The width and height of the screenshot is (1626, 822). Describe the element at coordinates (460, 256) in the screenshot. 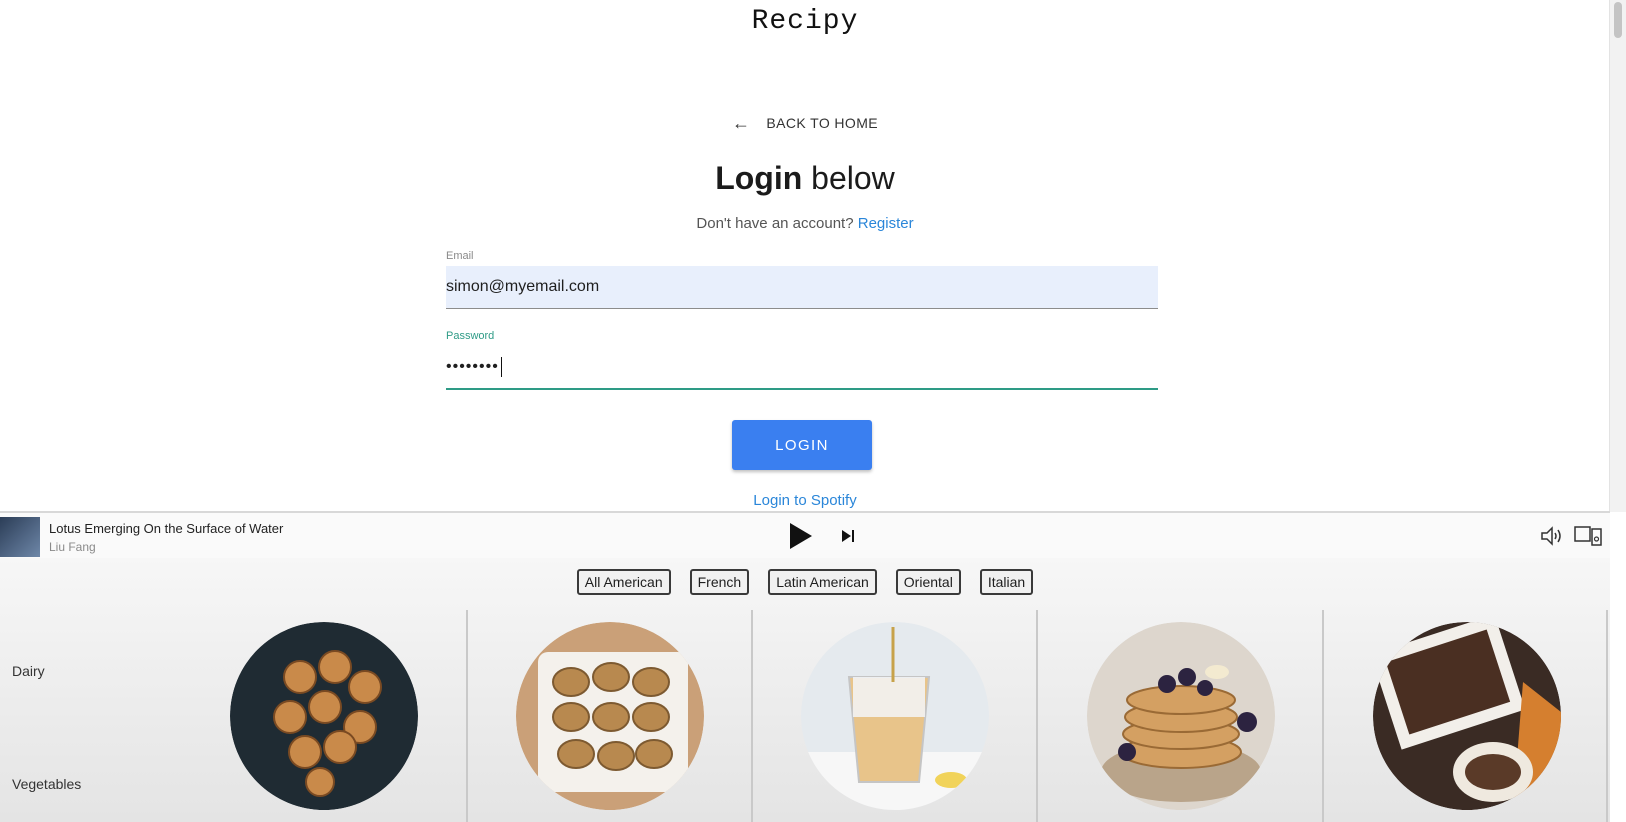

I see `email-label: Email` at that location.